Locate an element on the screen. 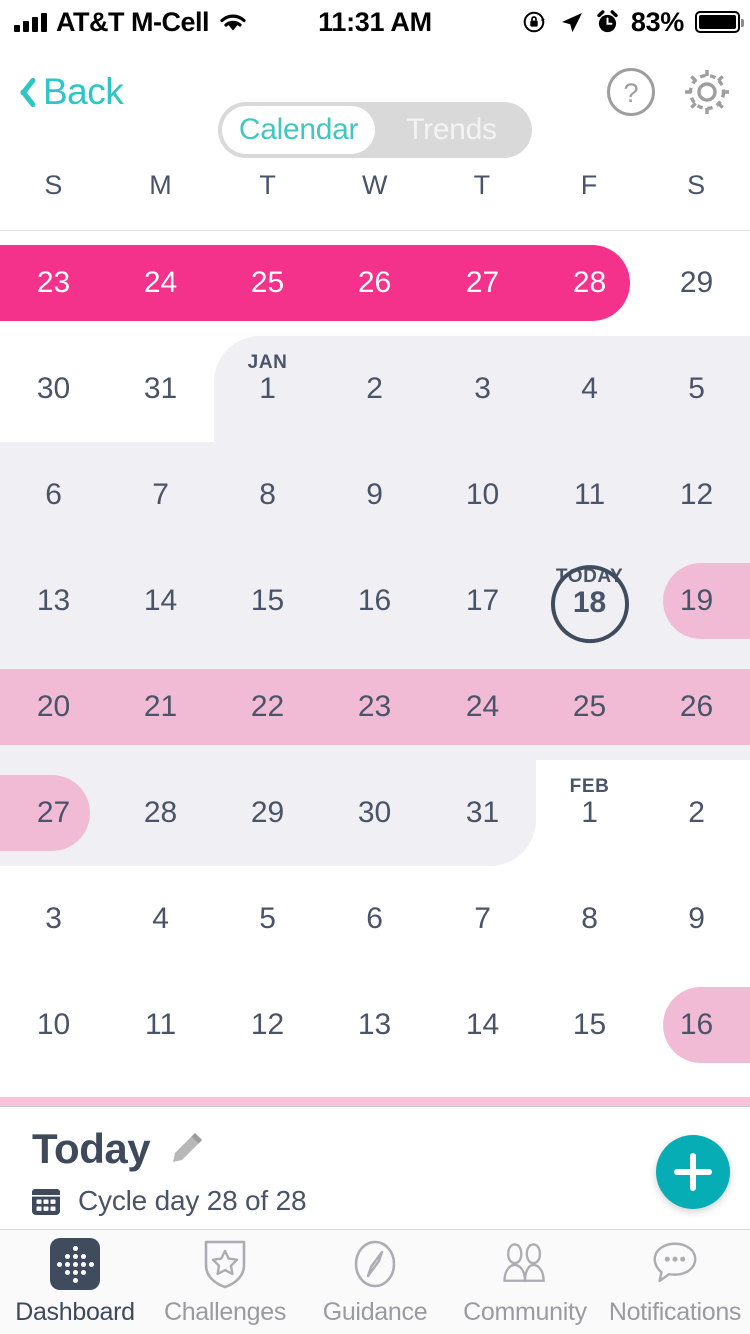 Image resolution: width=750 pixels, height=1334 pixels. day-cell: 17 is located at coordinates (482, 601).